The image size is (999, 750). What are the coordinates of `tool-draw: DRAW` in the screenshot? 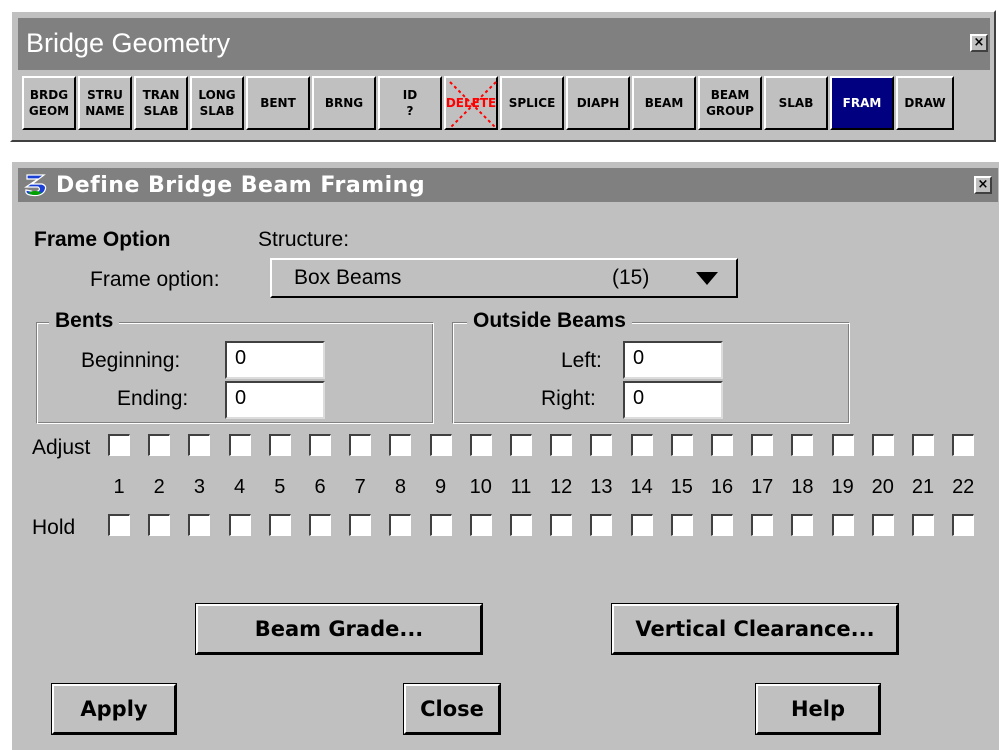 It's located at (925, 103).